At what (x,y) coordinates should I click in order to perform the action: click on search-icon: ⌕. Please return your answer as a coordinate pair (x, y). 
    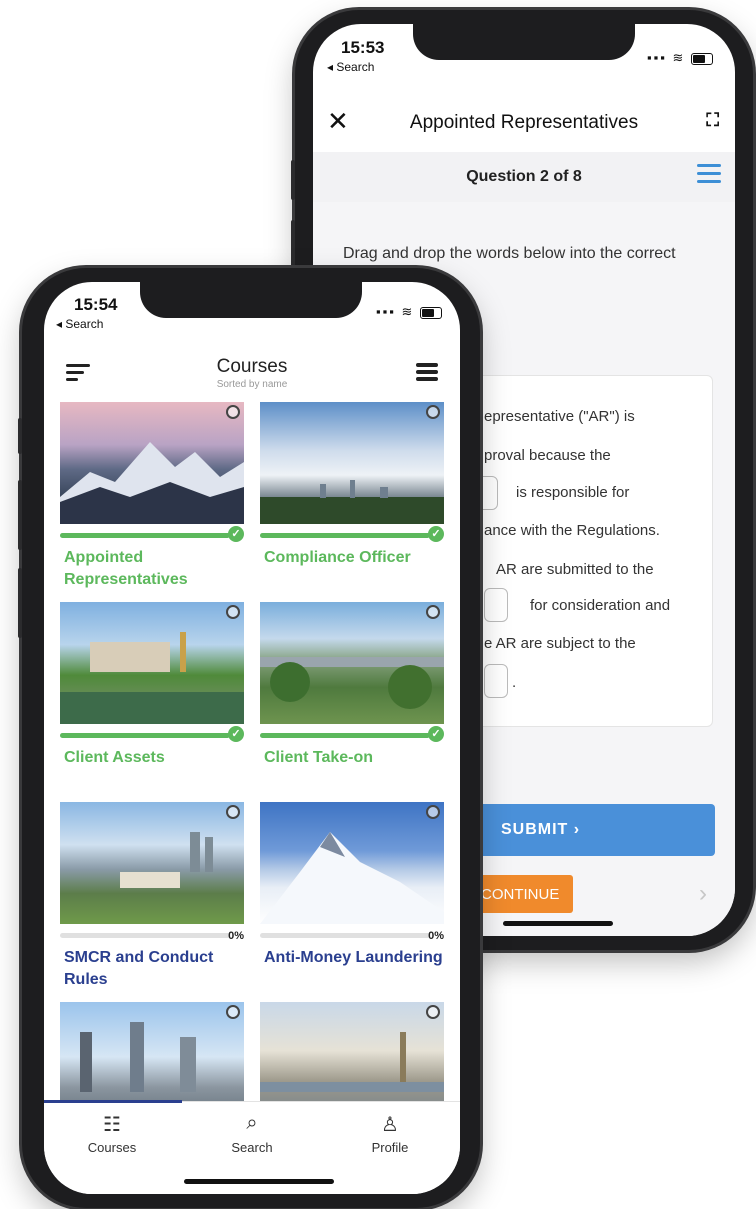
    Looking at the image, I should click on (252, 1123).